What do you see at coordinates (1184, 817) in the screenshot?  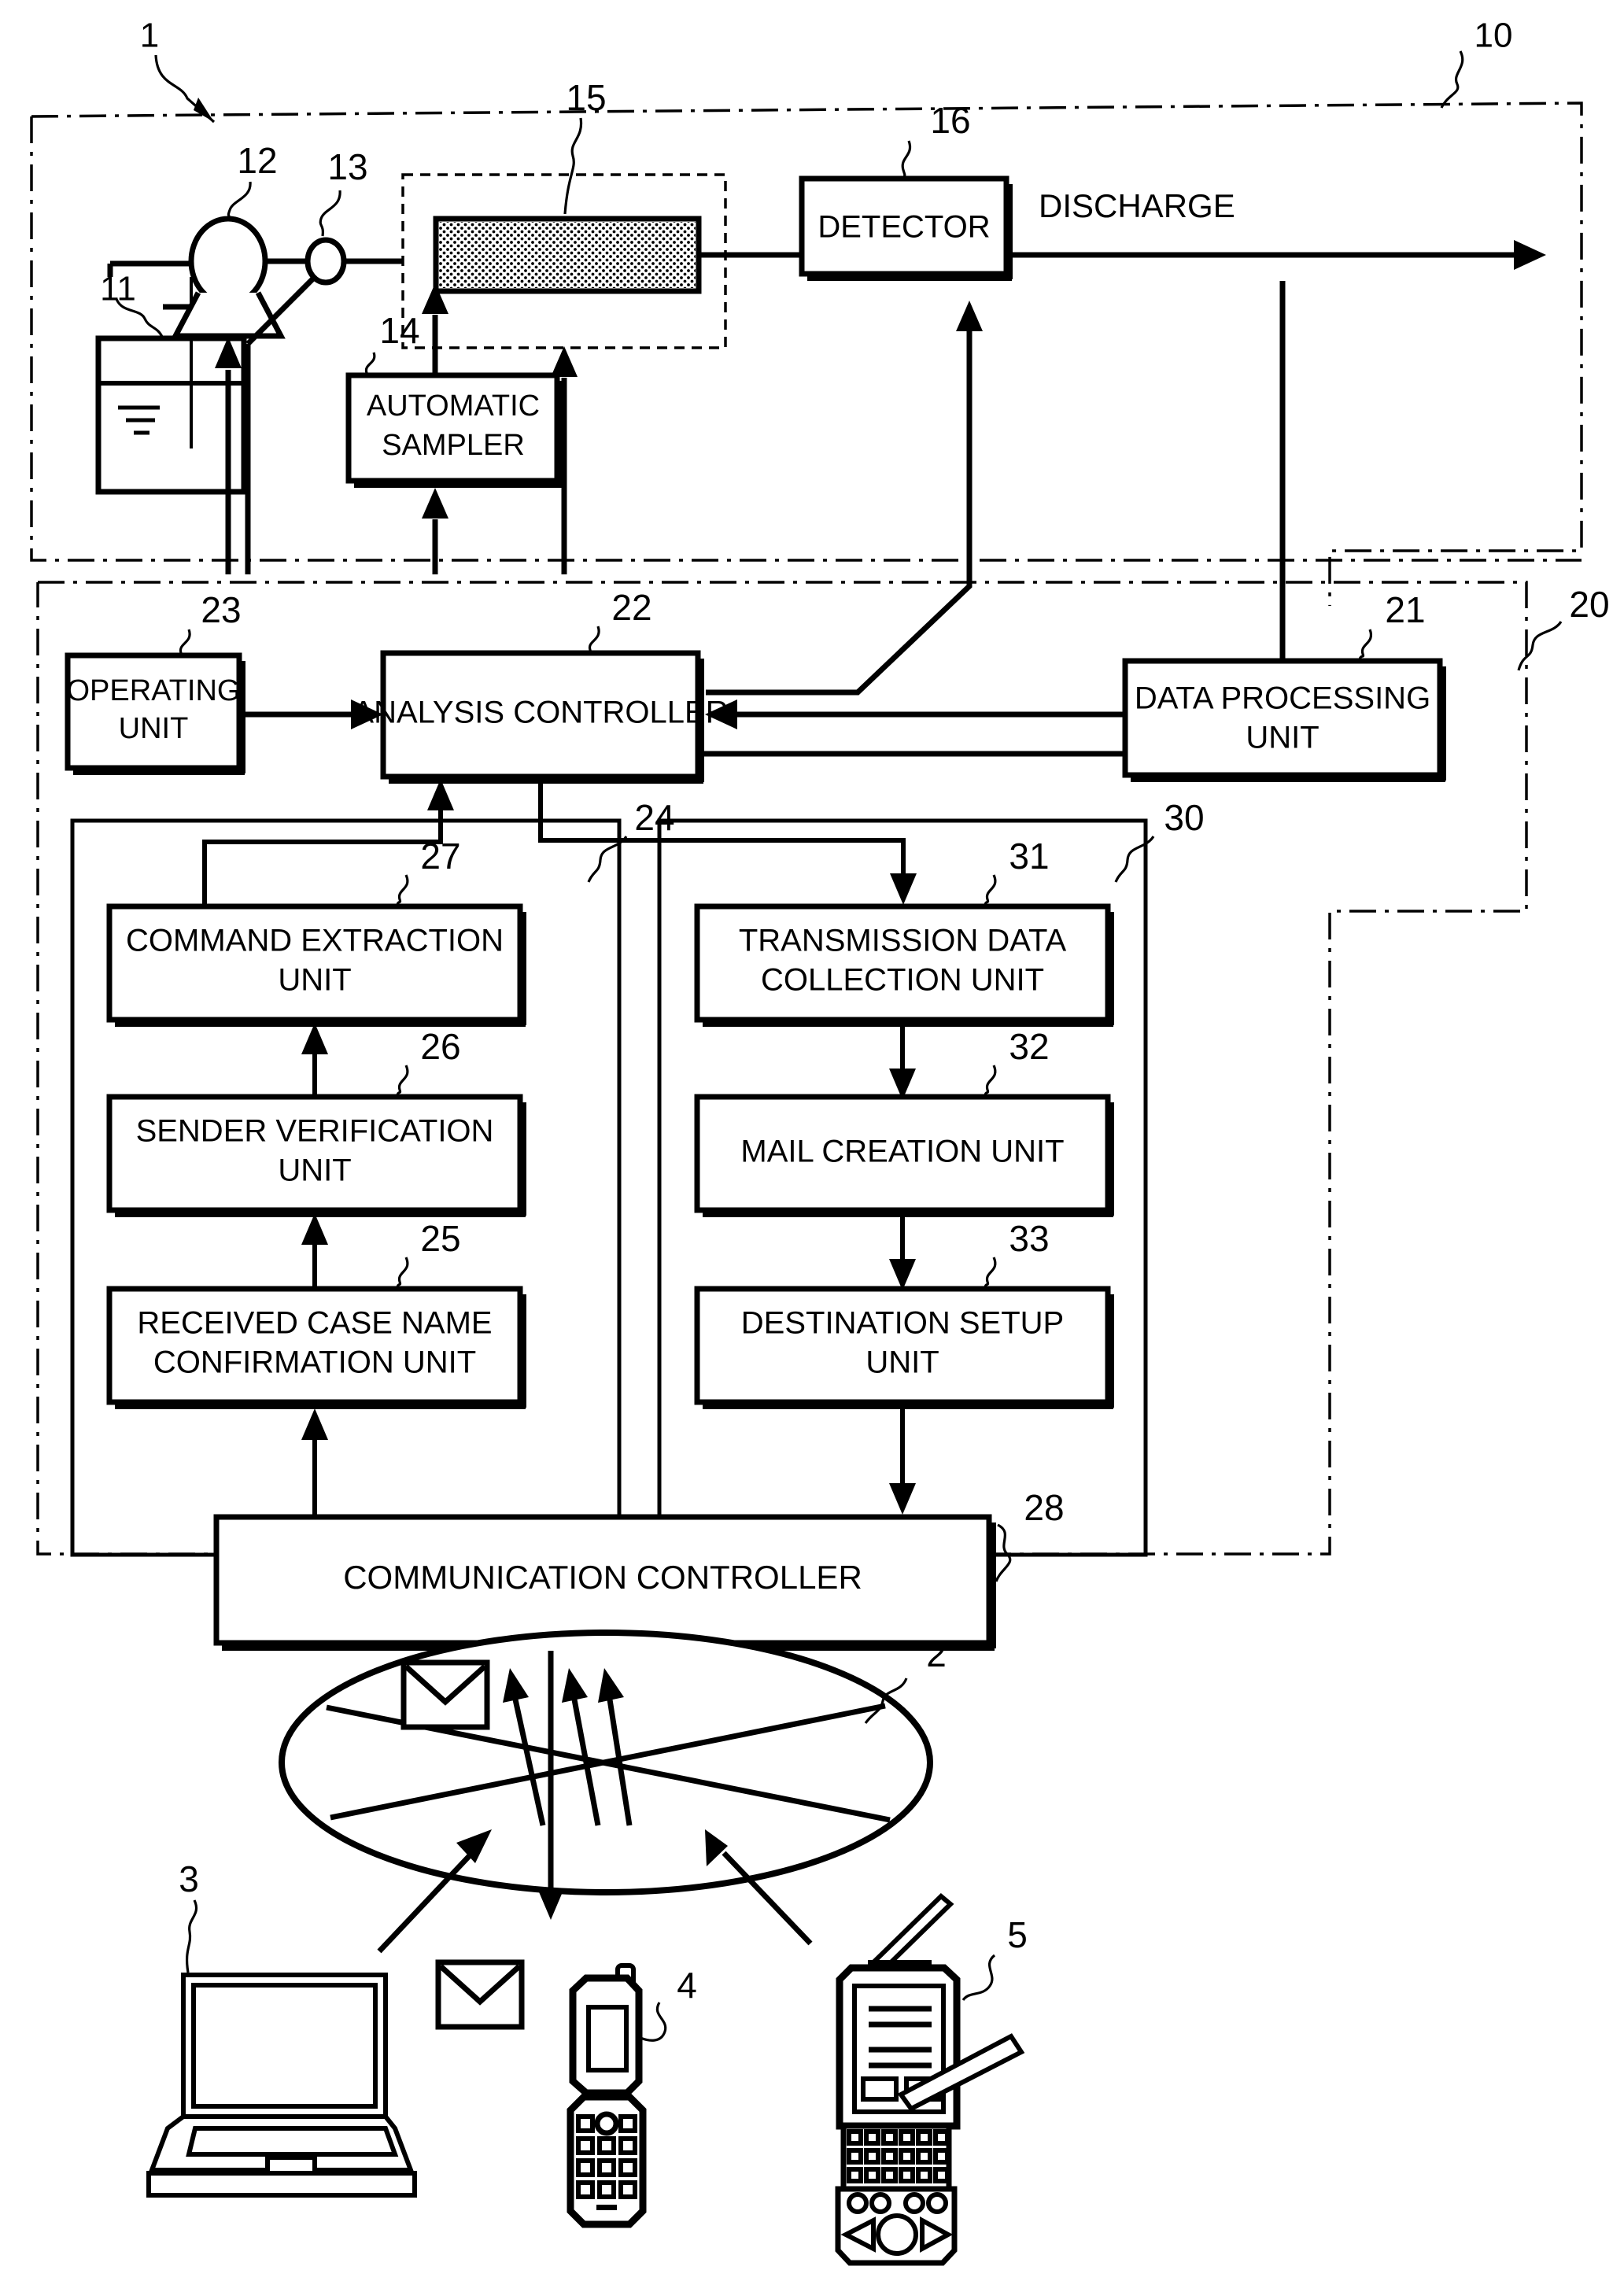 I see `ref-num-30: 30` at bounding box center [1184, 817].